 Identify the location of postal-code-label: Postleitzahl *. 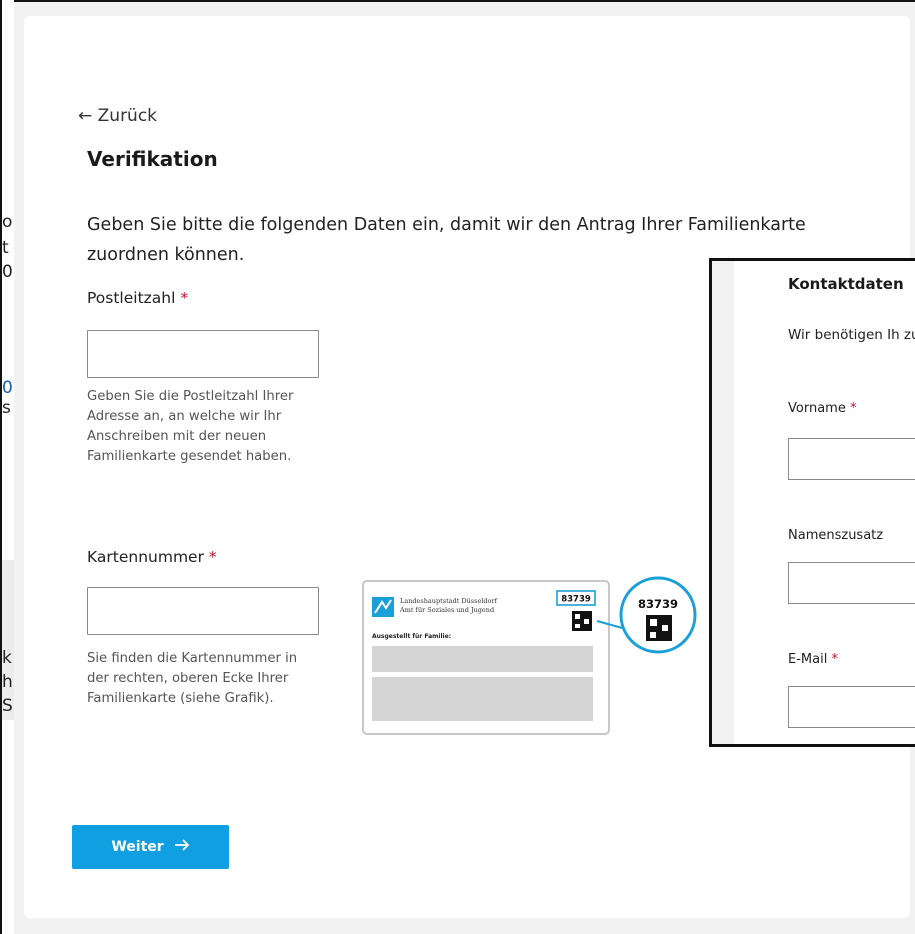
(137, 298).